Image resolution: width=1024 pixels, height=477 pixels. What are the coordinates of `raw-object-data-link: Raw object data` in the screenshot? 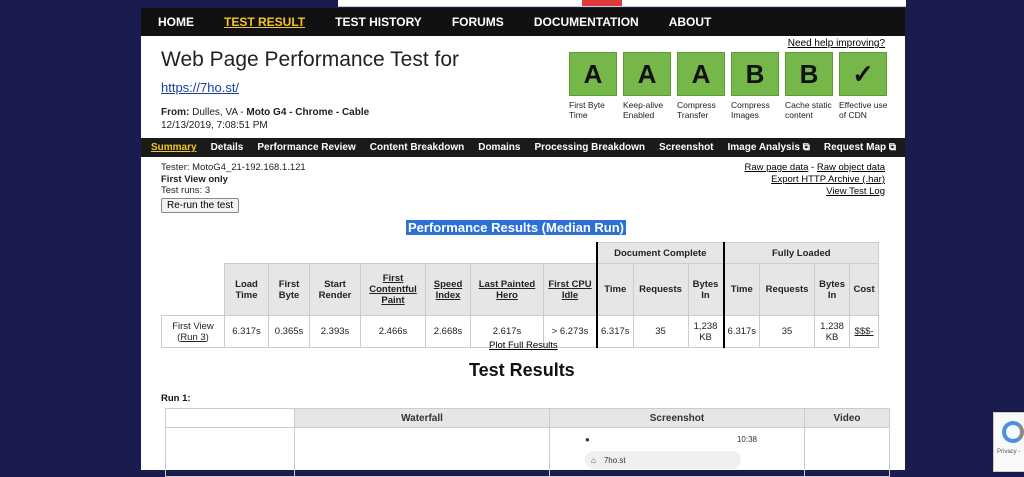 It's located at (851, 167).